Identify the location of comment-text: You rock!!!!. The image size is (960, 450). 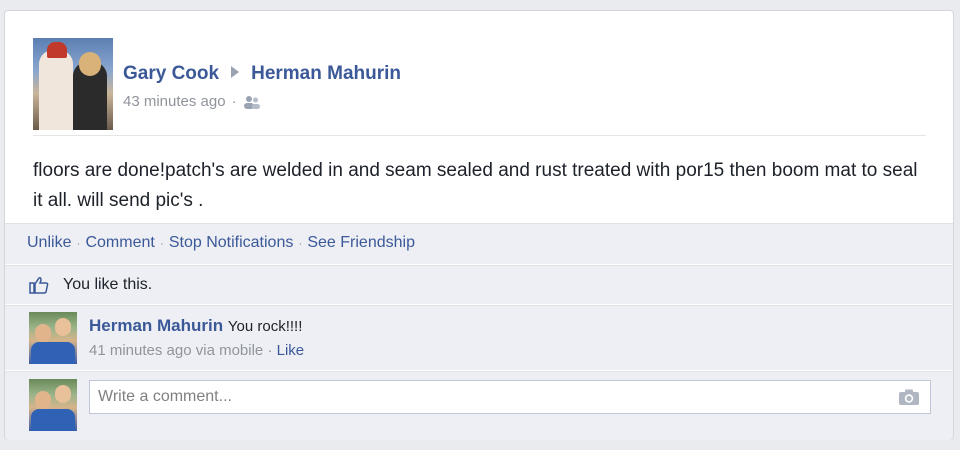
(265, 326).